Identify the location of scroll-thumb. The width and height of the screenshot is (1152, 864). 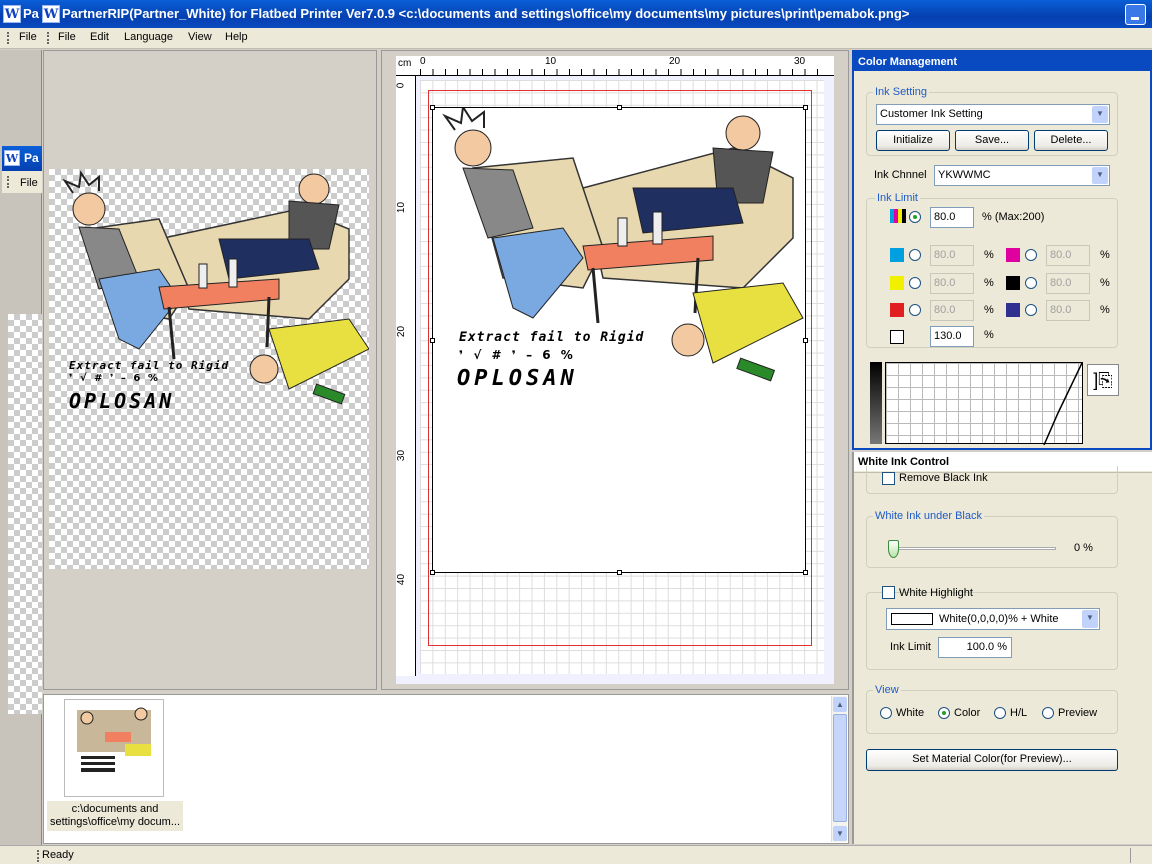
(840, 768).